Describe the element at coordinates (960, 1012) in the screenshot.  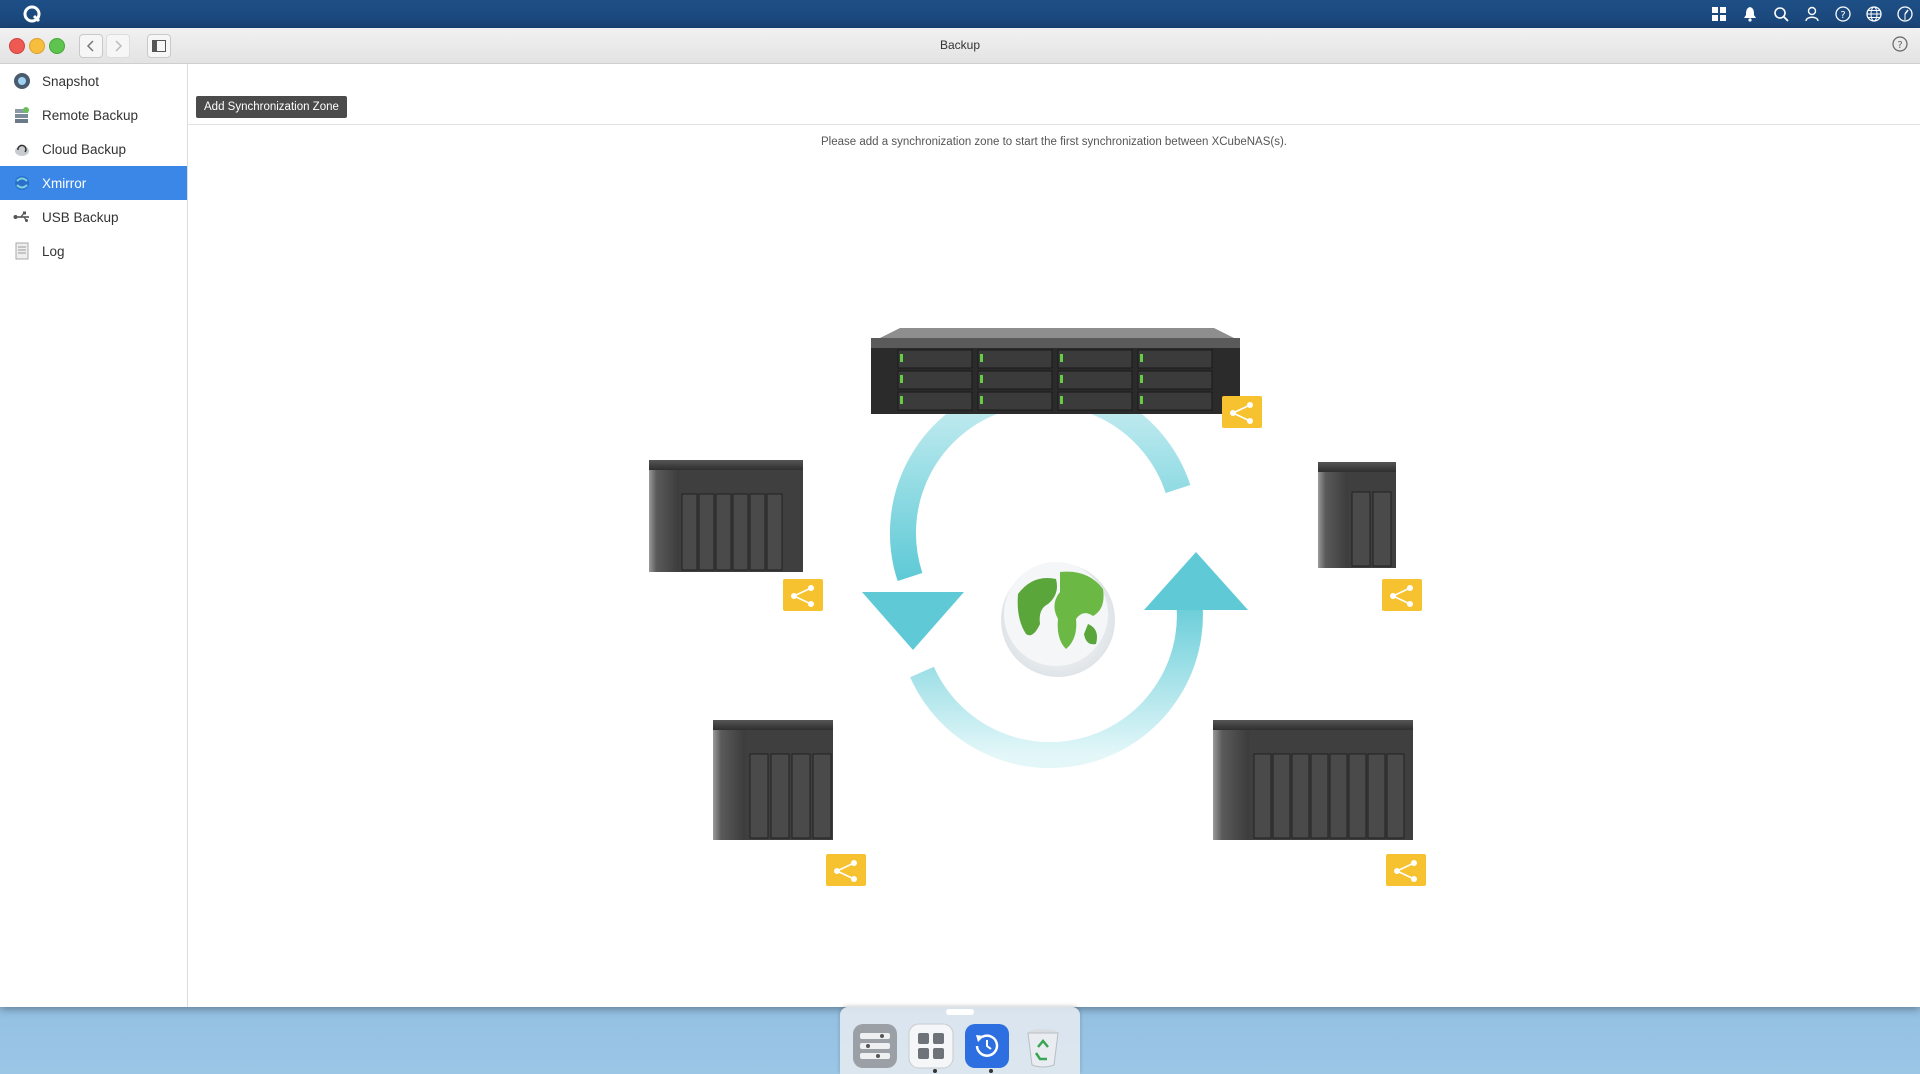
I see `dock-handle` at that location.